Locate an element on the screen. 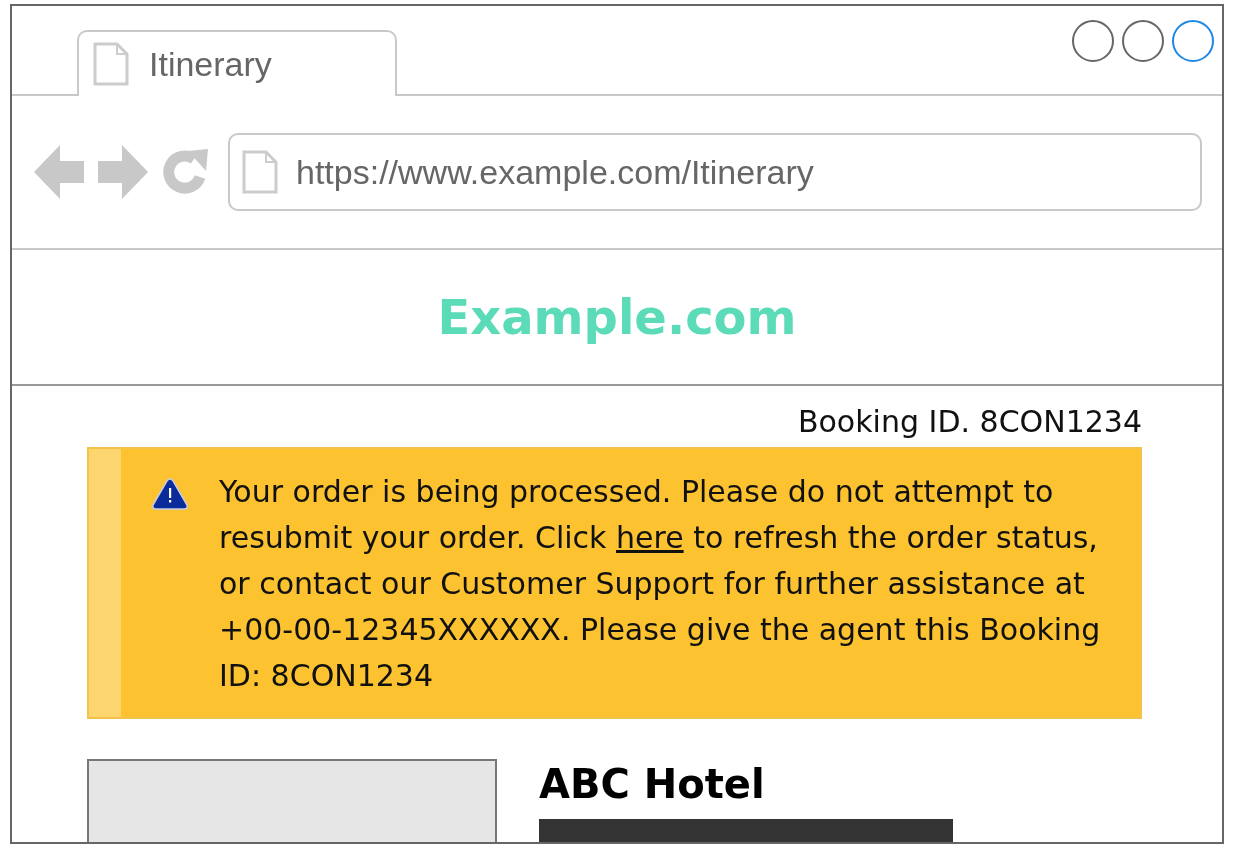 The height and width of the screenshot is (852, 1236). warning-icon is located at coordinates (170, 494).